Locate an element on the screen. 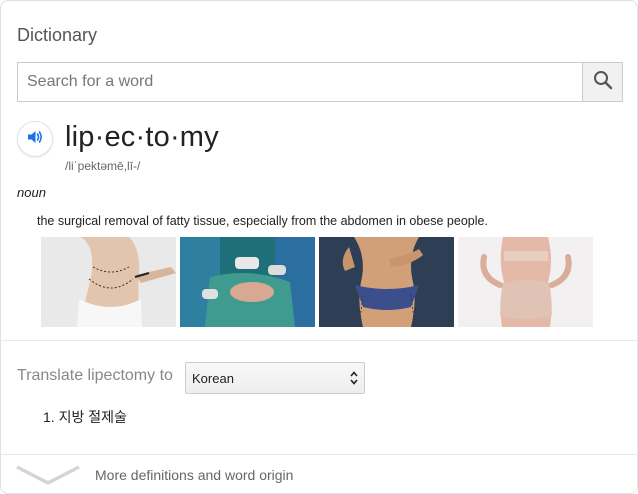 The height and width of the screenshot is (494, 638). image-back-view-beige is located at coordinates (525, 282).